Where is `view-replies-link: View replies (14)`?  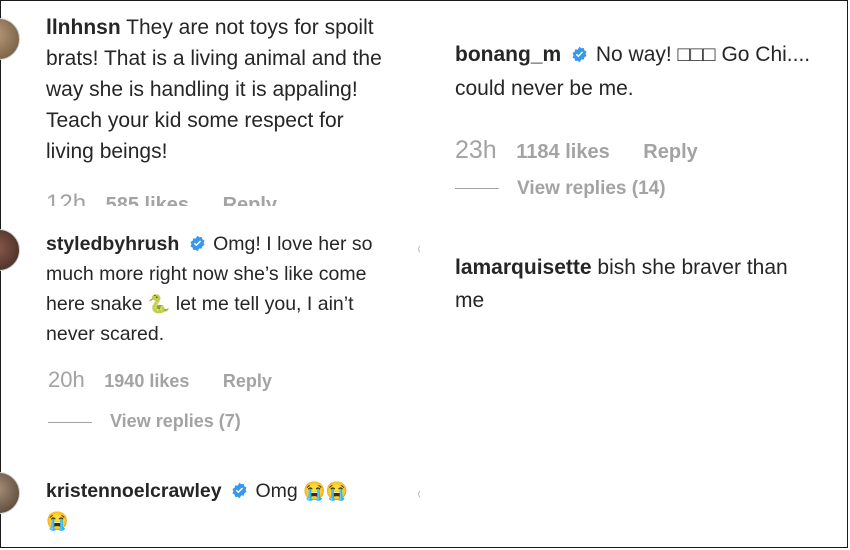
view-replies-link: View replies (14) is located at coordinates (560, 189).